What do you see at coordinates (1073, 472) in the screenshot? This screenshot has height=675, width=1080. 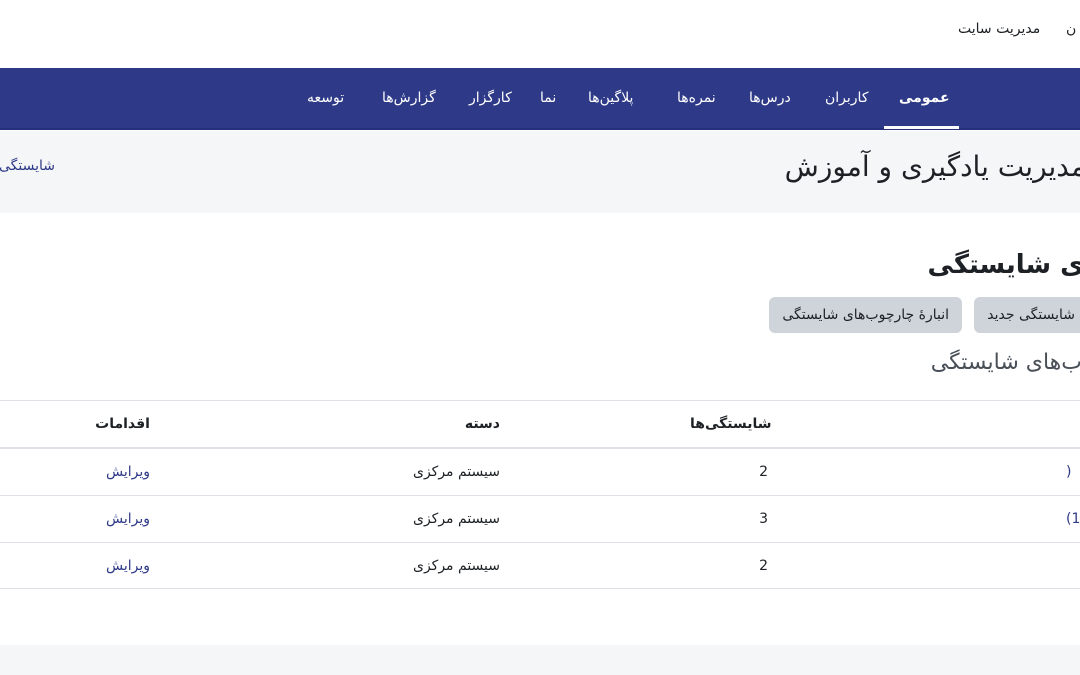 I see `framework-name-link: )` at bounding box center [1073, 472].